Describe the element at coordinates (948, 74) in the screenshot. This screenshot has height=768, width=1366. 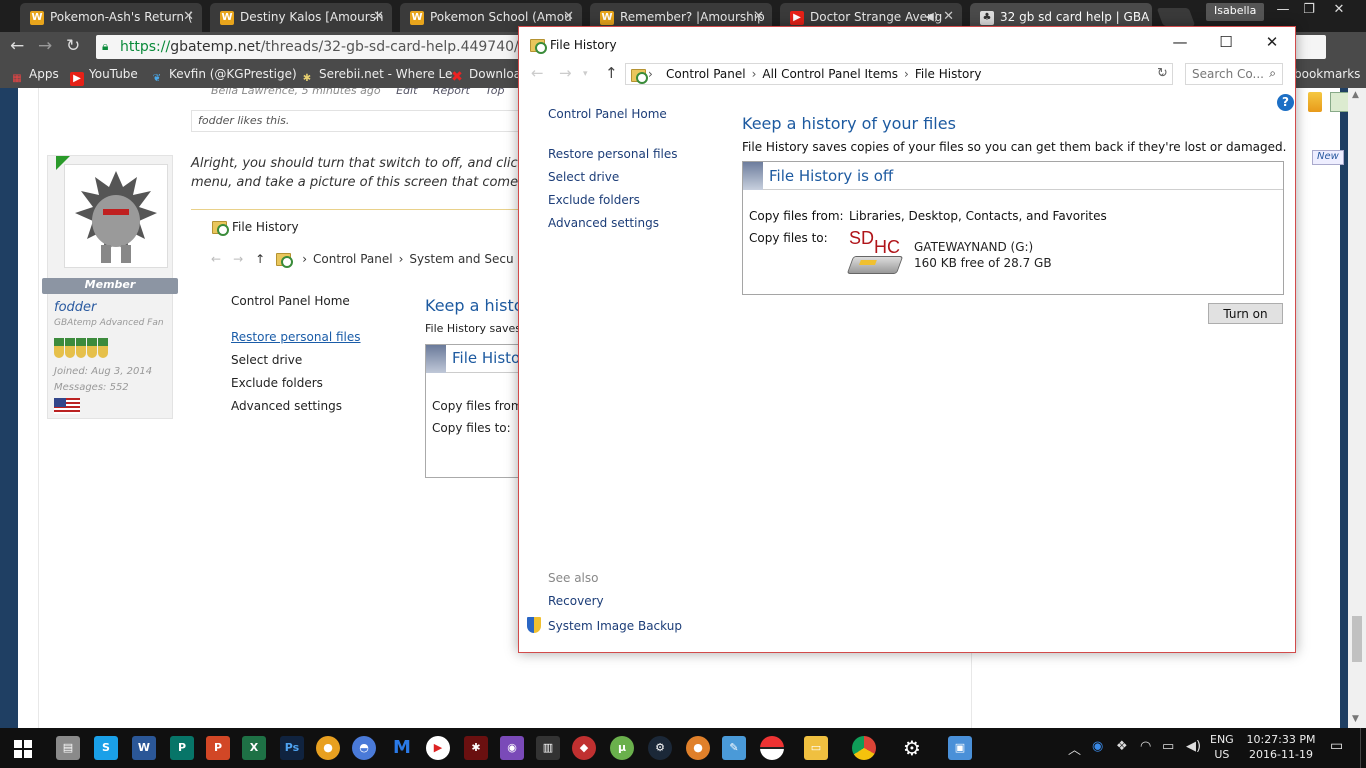
I see `breadcrumb-file-history: File History` at that location.